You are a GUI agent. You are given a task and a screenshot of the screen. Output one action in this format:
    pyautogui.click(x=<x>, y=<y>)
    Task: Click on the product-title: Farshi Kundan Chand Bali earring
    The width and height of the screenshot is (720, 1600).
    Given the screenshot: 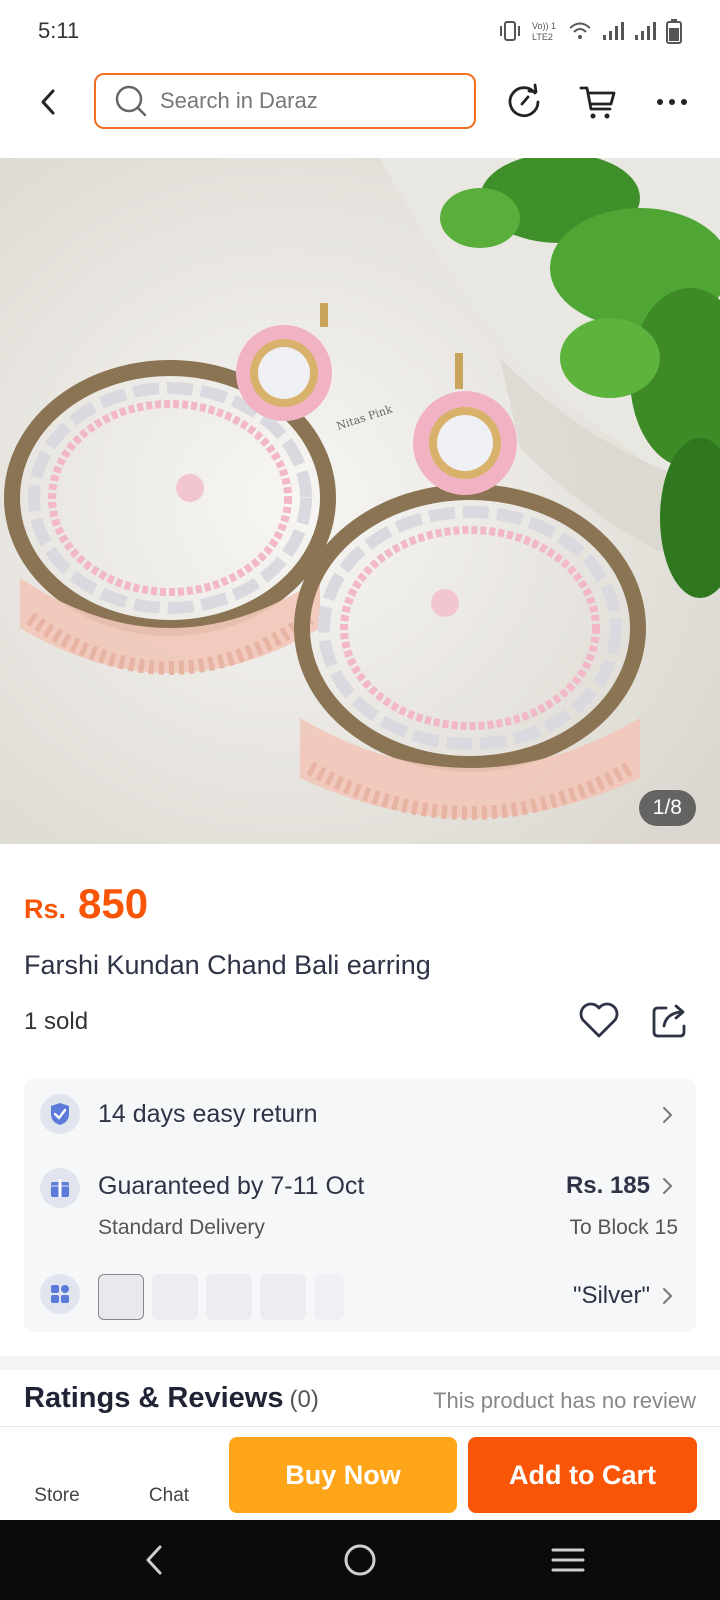 What is the action you would take?
    pyautogui.click(x=227, y=965)
    